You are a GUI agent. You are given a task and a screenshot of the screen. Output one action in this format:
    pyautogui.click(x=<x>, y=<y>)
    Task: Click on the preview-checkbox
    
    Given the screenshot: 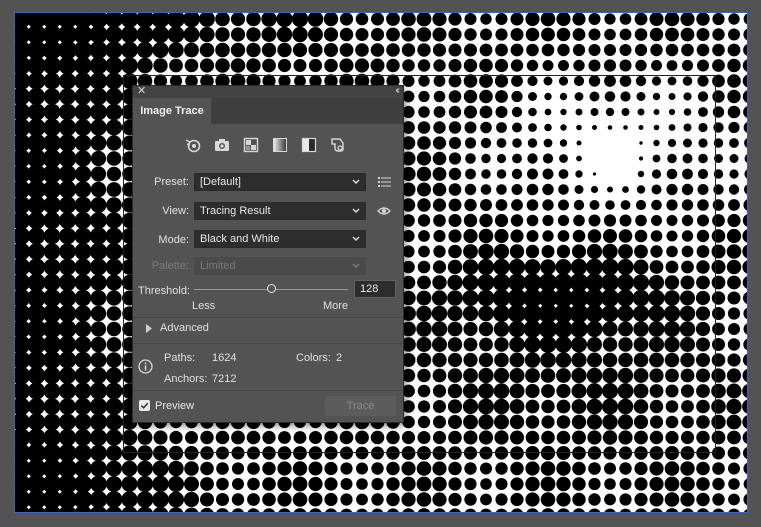 What is the action you would take?
    pyautogui.click(x=144, y=405)
    